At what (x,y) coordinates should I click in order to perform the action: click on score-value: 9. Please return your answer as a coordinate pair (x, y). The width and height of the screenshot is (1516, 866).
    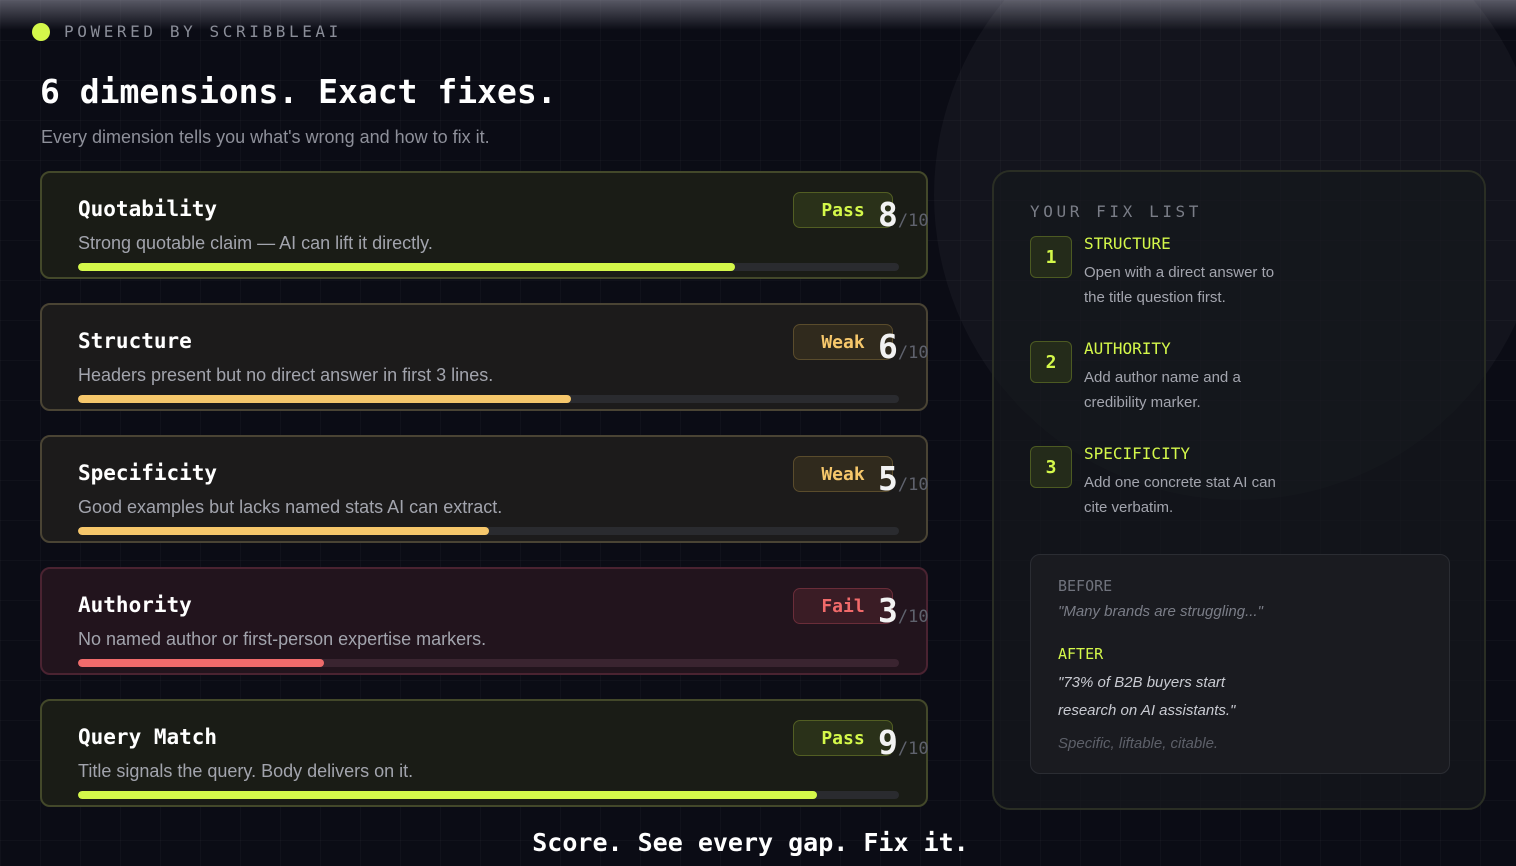
    Looking at the image, I should click on (888, 742).